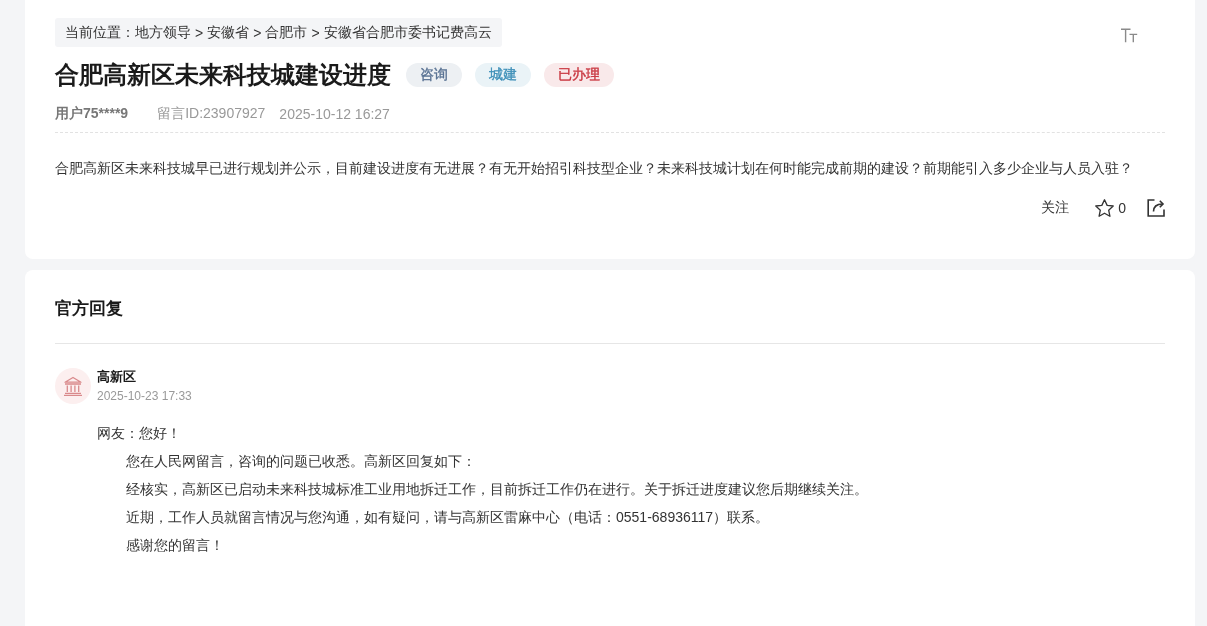 Image resolution: width=1207 pixels, height=626 pixels. I want to click on share-icon, so click(1156, 208).